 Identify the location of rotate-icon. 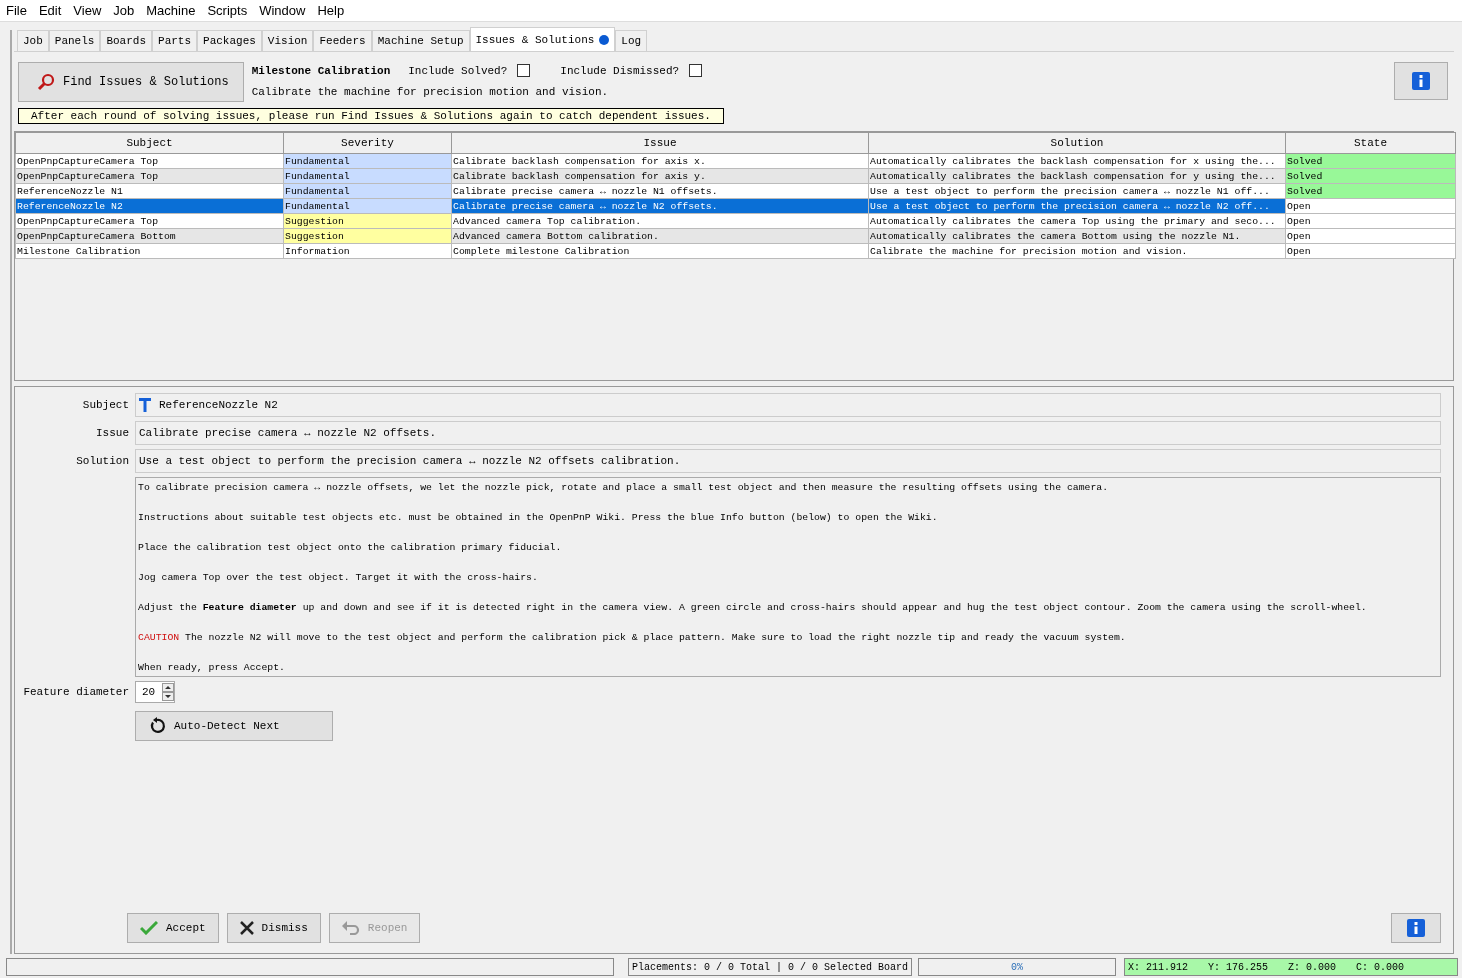
(157, 726).